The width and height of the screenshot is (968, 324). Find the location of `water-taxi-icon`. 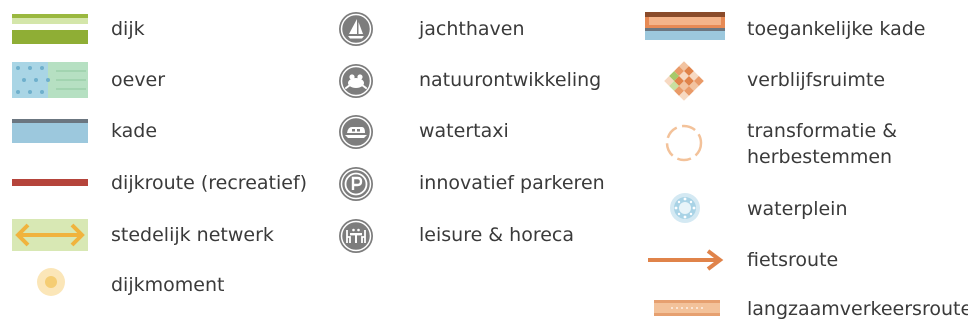

water-taxi-icon is located at coordinates (356, 132).